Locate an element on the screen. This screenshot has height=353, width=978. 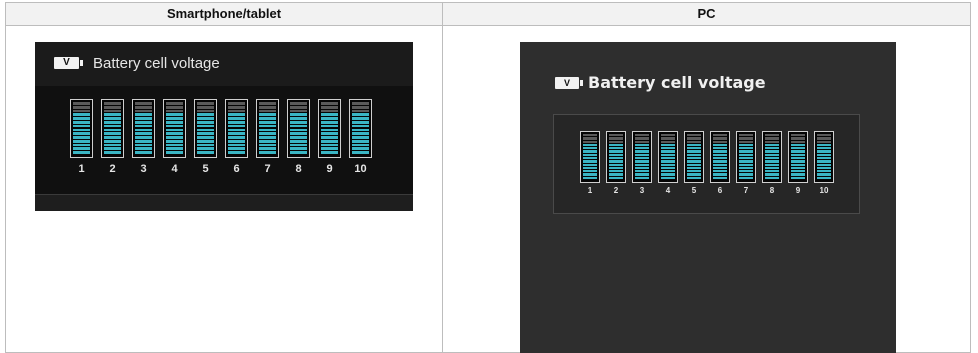
cell-number-label: 7 is located at coordinates (746, 190).